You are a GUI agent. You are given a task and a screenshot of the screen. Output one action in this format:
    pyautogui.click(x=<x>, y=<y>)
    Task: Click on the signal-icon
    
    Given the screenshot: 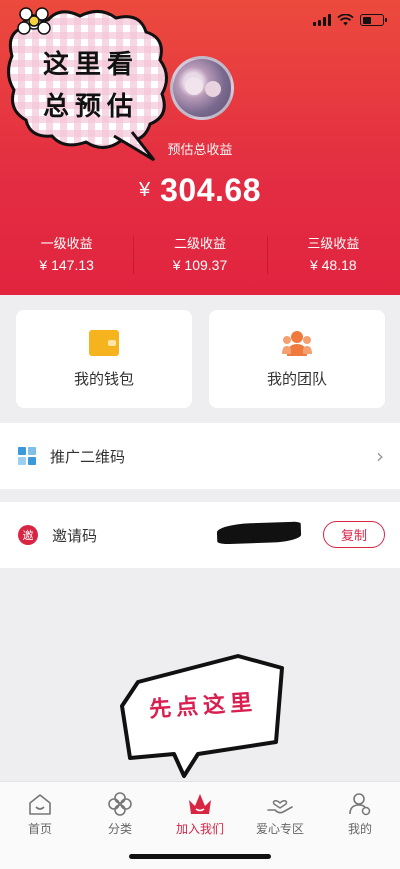 What is the action you would take?
    pyautogui.click(x=322, y=20)
    